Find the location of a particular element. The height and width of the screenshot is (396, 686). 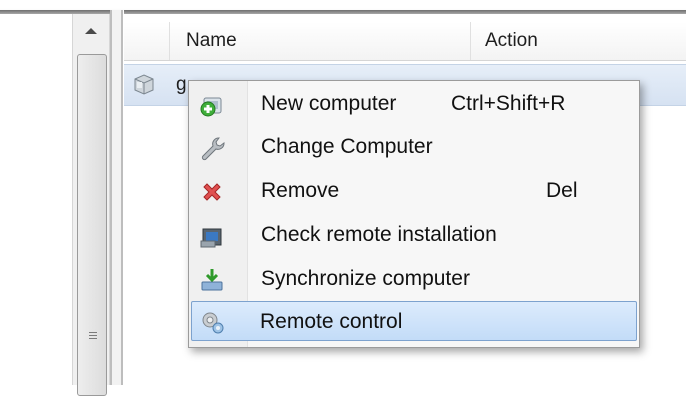

menu-item-label: Remote control is located at coordinates (331, 321).